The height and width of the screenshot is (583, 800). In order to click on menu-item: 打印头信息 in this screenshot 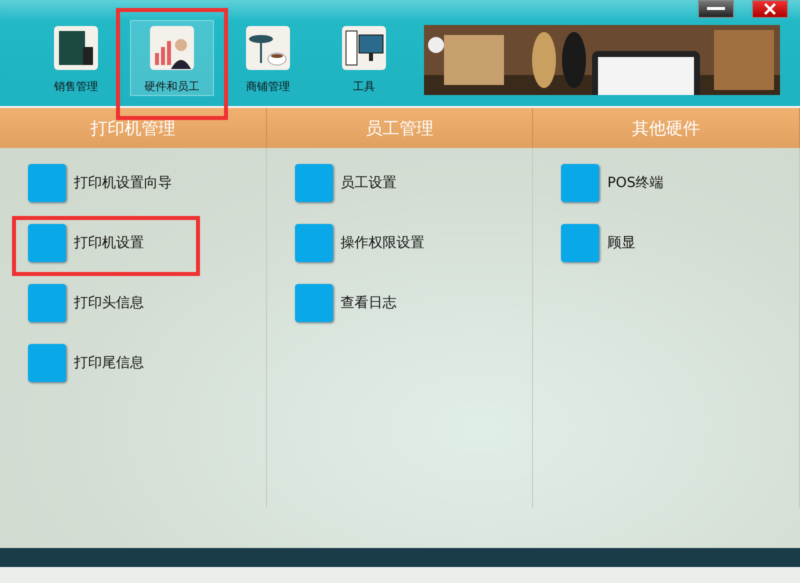, I will do `click(106, 306)`.